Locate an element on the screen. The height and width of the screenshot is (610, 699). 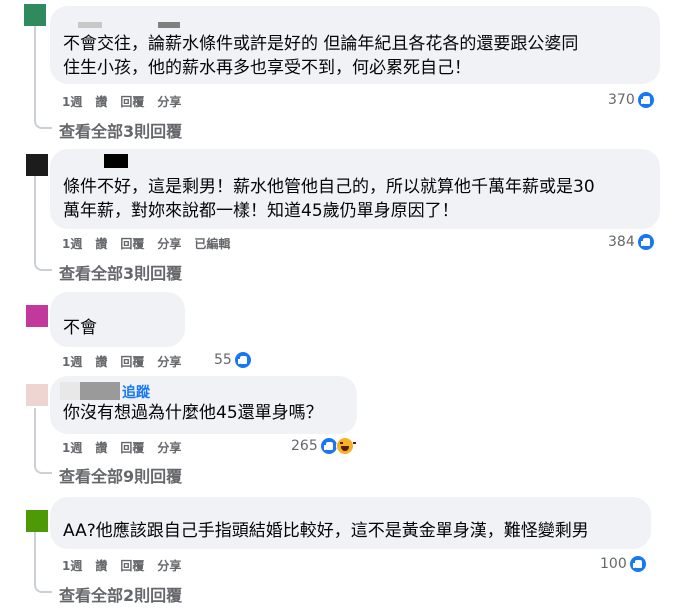
reaction-count: 384 is located at coordinates (631, 242).